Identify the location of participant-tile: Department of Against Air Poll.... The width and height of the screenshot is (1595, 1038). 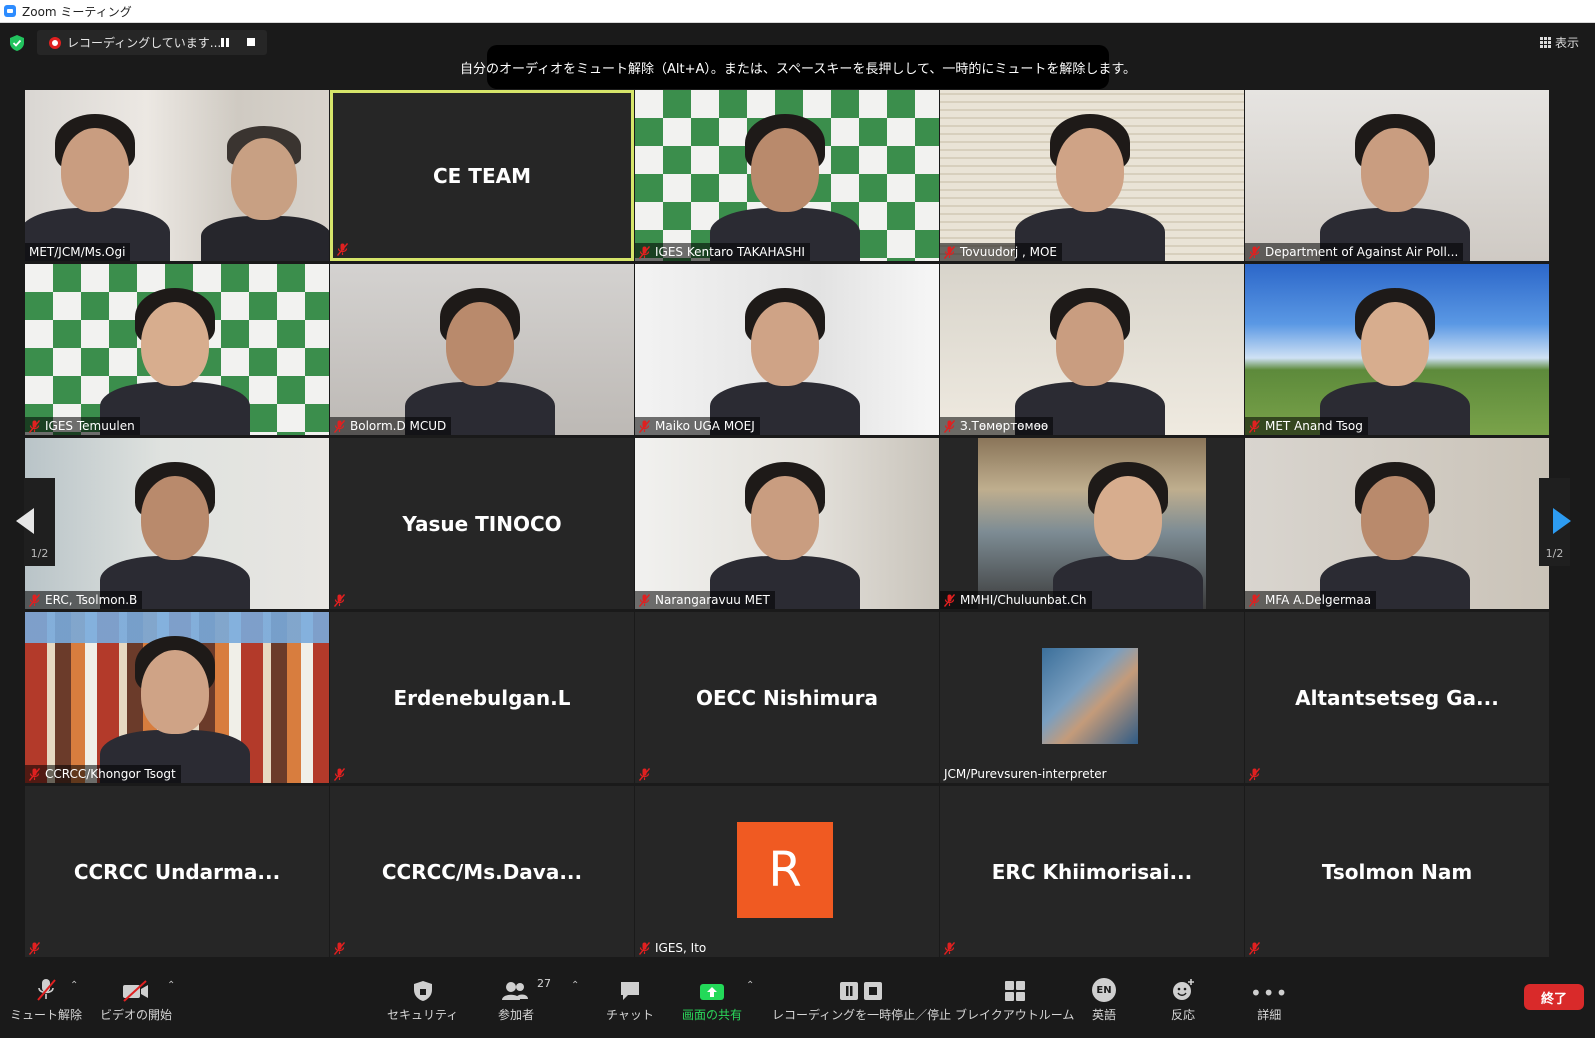
(1397, 175).